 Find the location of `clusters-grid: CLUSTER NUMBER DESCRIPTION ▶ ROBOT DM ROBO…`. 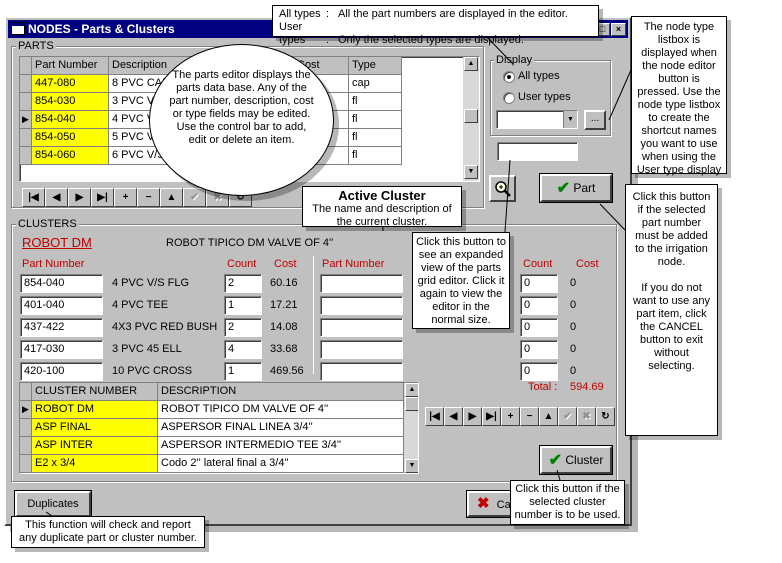

clusters-grid: CLUSTER NUMBER DESCRIPTION ▶ ROBOT DM ROBO… is located at coordinates (219, 428).